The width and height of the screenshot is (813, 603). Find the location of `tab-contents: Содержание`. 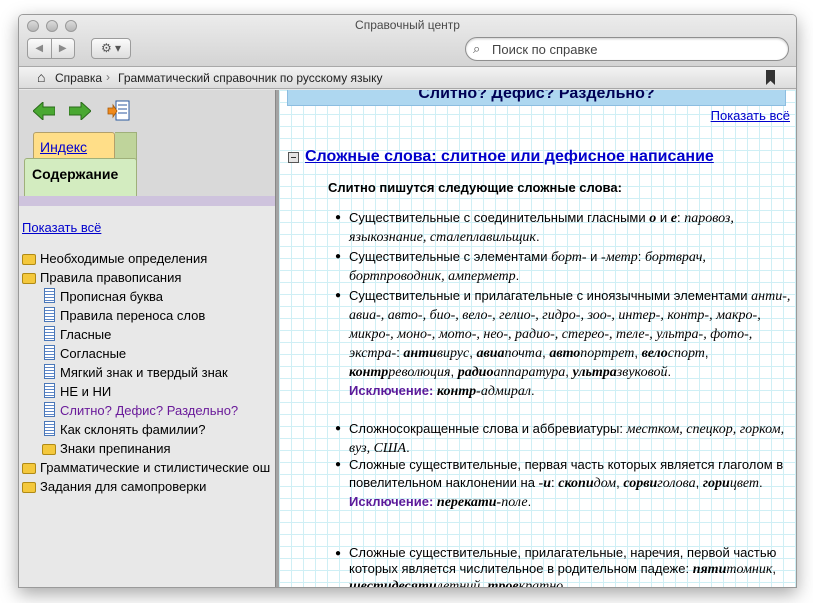

tab-contents: Содержание is located at coordinates (80, 178).